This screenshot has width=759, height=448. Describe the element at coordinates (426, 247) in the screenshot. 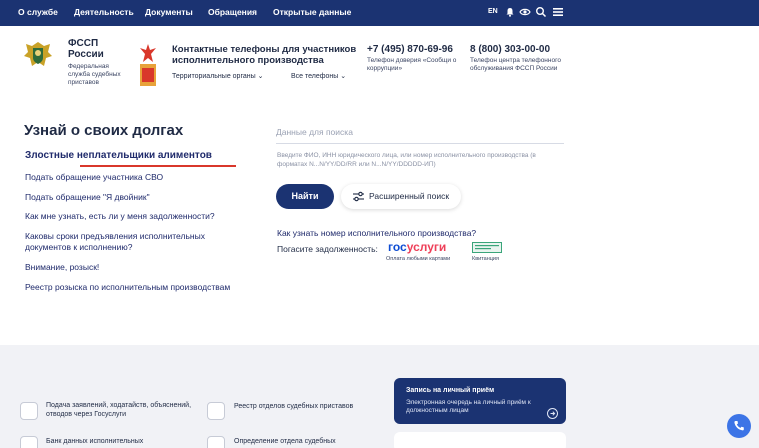

I see `gosuslugi-logo-part2: услуги` at that location.